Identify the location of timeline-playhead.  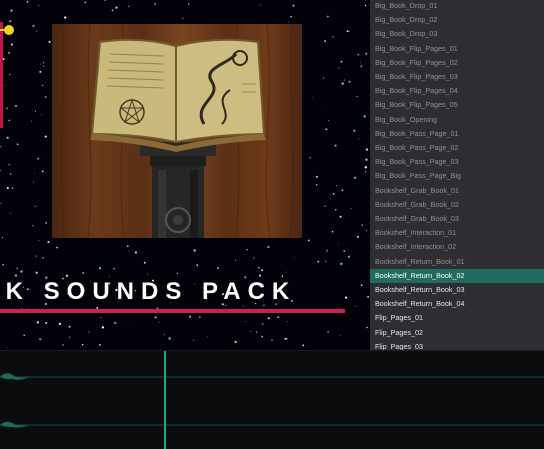
(165, 400).